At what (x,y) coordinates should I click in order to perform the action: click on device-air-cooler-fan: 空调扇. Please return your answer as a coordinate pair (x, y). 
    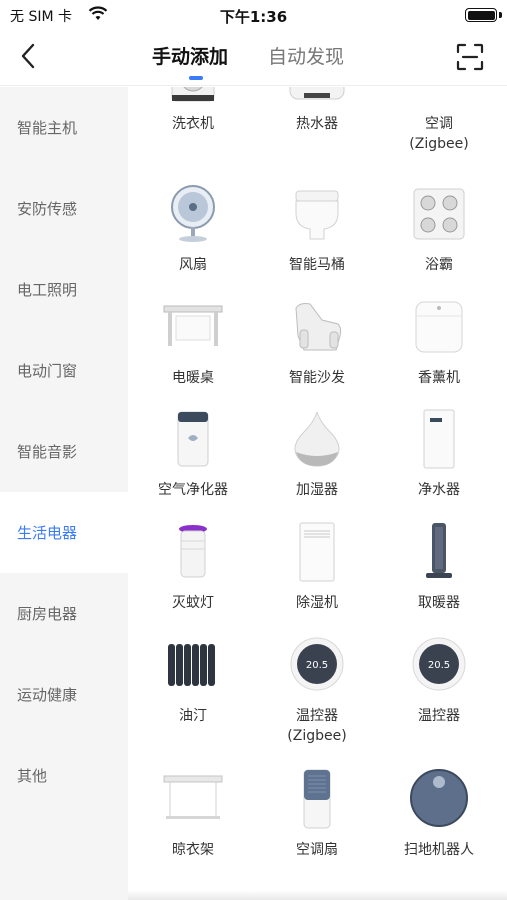
    Looking at the image, I should click on (317, 824).